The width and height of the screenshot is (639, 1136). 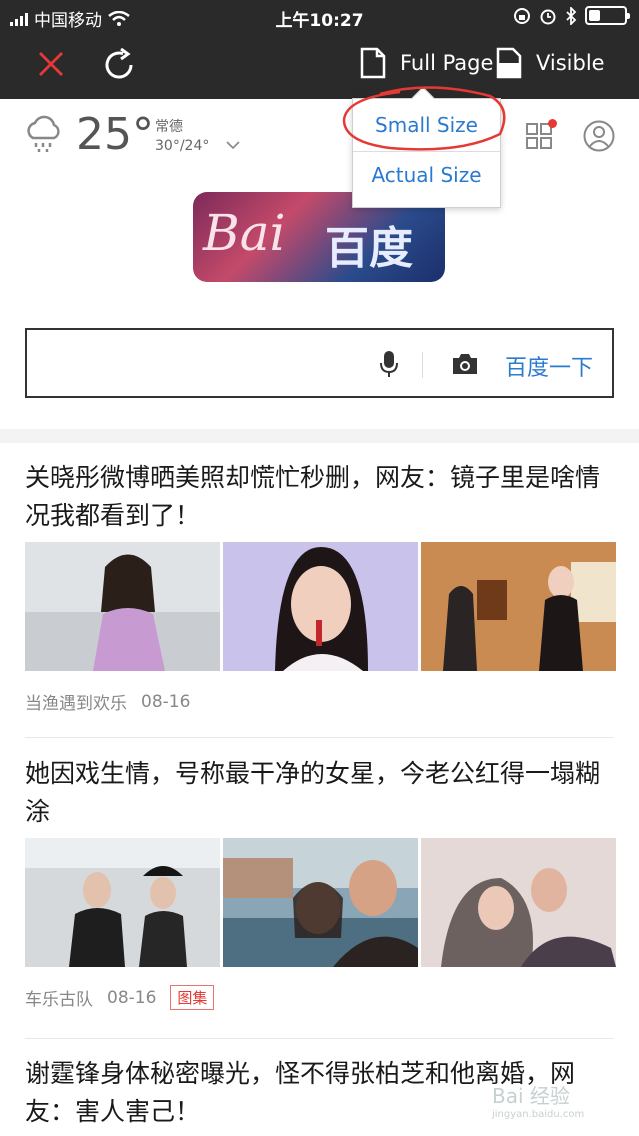 I want to click on bluetooth-icon, so click(x=571, y=15).